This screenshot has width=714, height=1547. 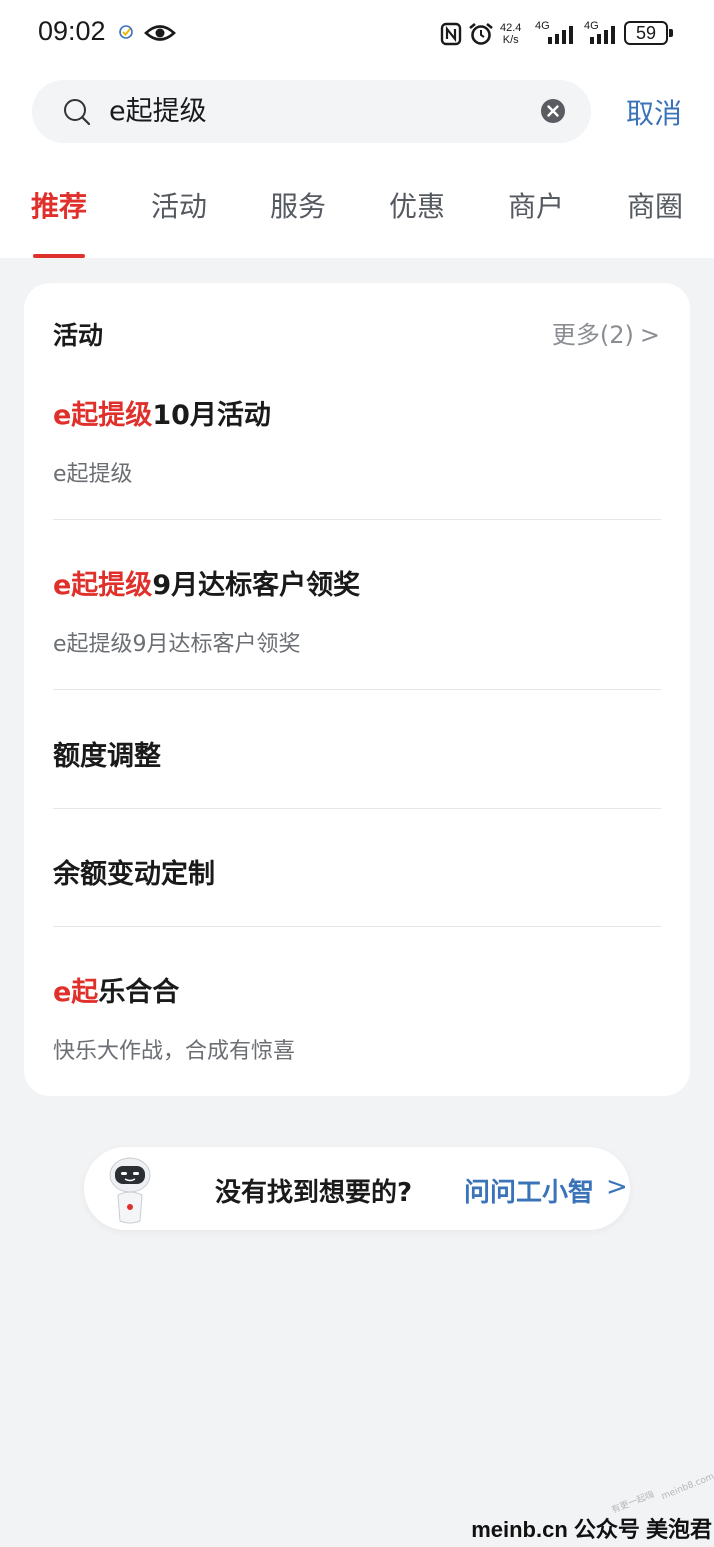 I want to click on tab-active-indicator, so click(x=59, y=256).